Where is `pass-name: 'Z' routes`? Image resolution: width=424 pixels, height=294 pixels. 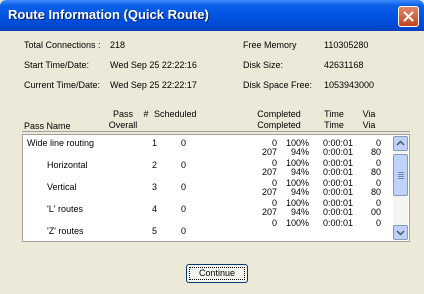 pass-name: 'Z' routes is located at coordinates (65, 231).